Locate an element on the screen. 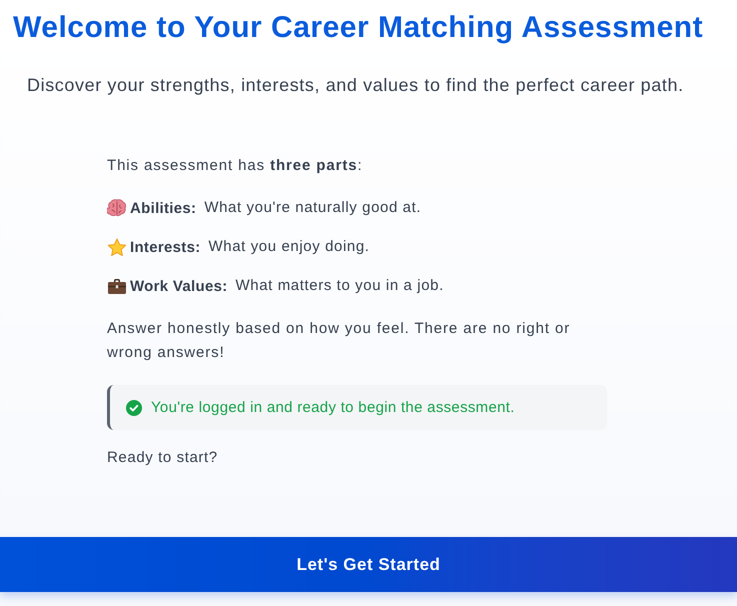 This screenshot has width=737, height=606. part-description: What you're naturally good at. is located at coordinates (313, 208).